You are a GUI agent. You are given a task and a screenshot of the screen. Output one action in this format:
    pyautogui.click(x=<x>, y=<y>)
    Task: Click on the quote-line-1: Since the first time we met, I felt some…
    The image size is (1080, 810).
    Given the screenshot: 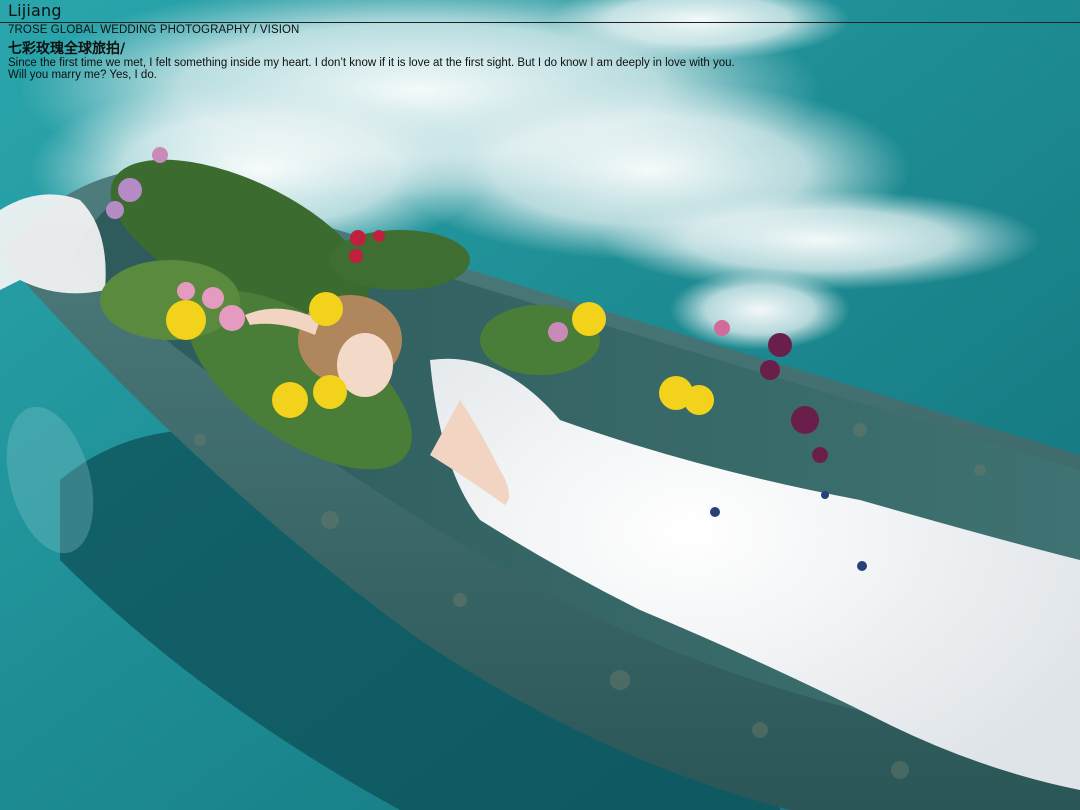 What is the action you would take?
    pyautogui.click(x=371, y=63)
    